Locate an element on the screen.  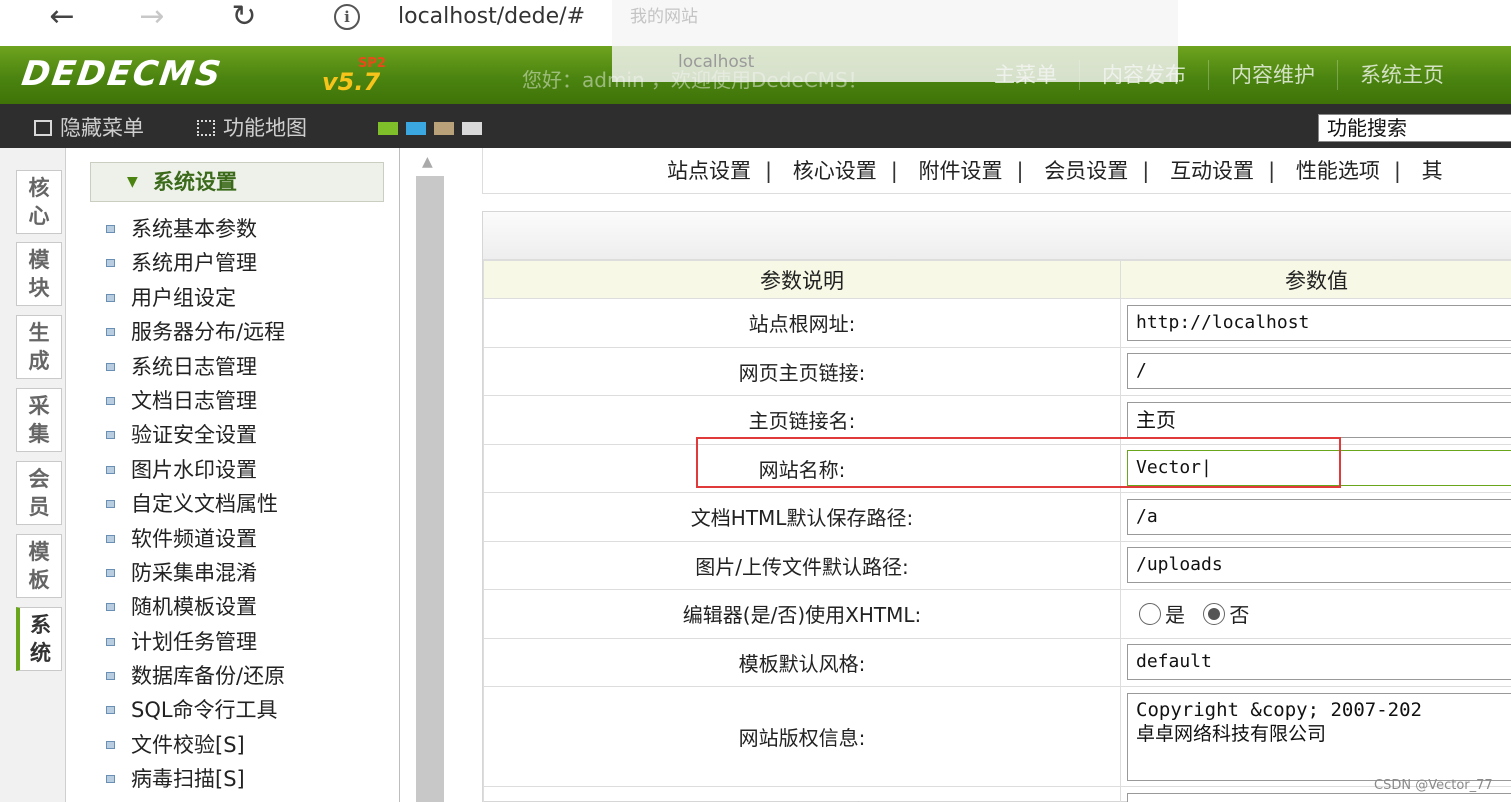
dragged-tab-ghost: 我的网站 localhost is located at coordinates (895, 41).